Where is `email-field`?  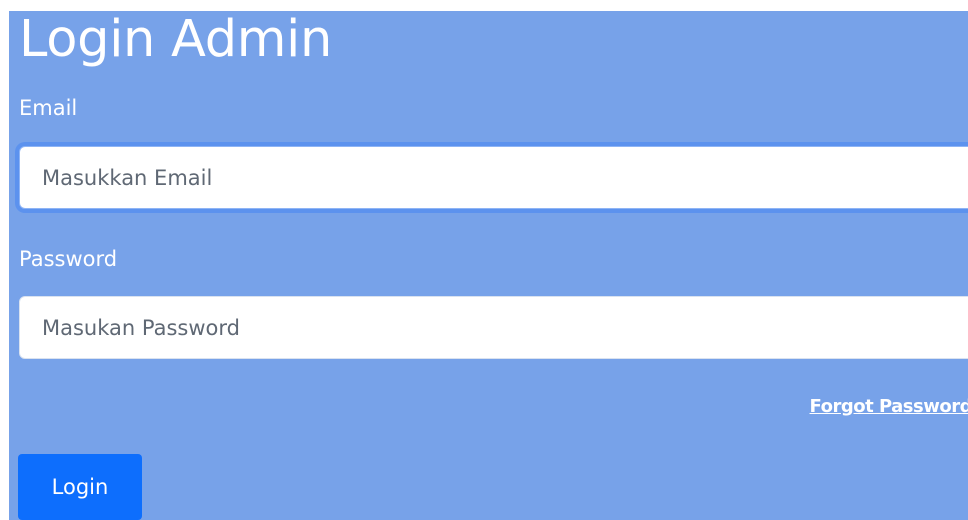
email-field is located at coordinates (493, 177).